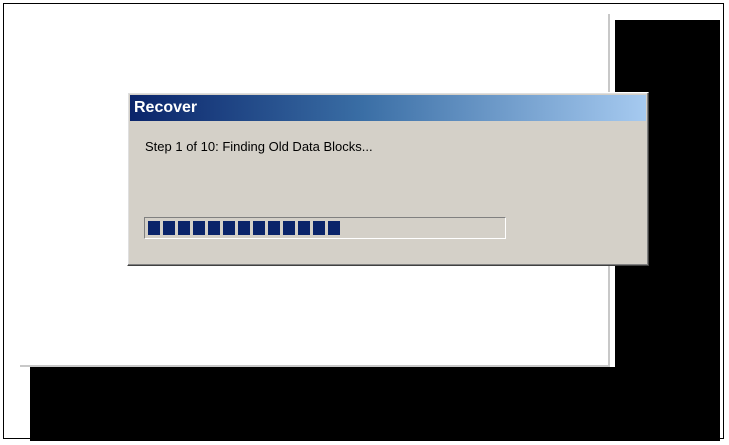 This screenshot has height=445, width=729. I want to click on progress-bar, so click(325, 228).